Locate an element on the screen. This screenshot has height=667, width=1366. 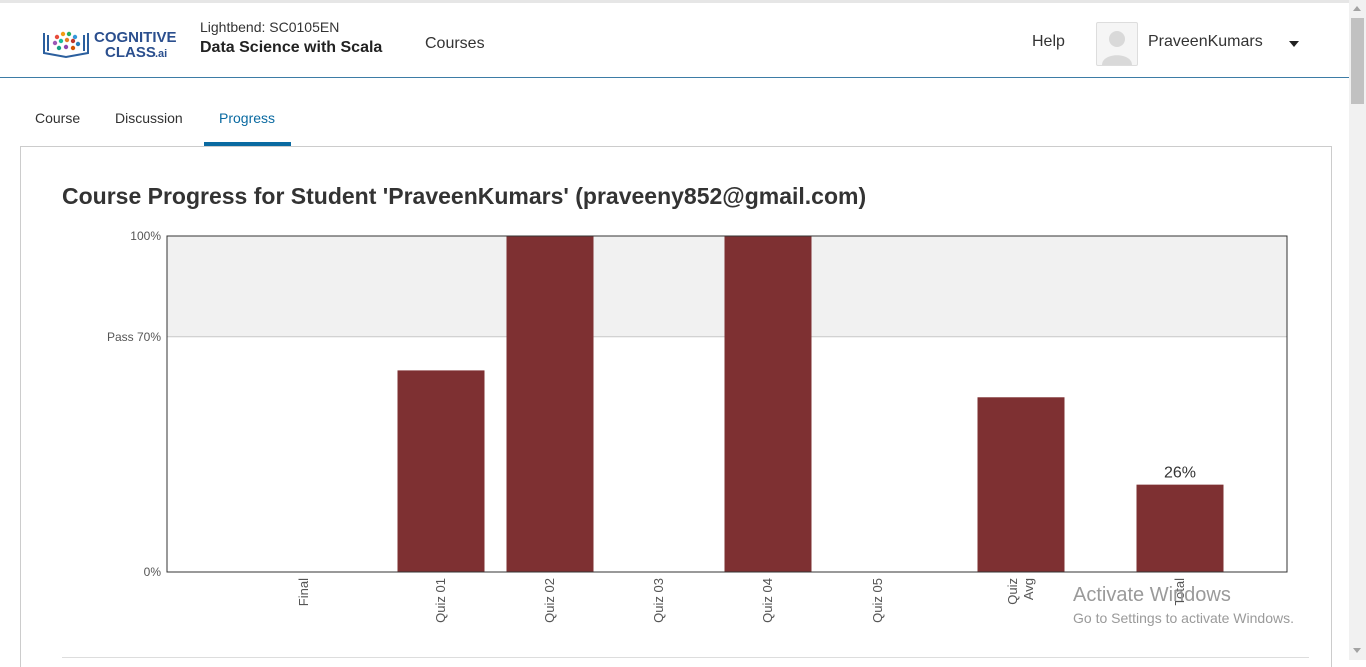
x-tick-label: Quiz 05 is located at coordinates (877, 600).